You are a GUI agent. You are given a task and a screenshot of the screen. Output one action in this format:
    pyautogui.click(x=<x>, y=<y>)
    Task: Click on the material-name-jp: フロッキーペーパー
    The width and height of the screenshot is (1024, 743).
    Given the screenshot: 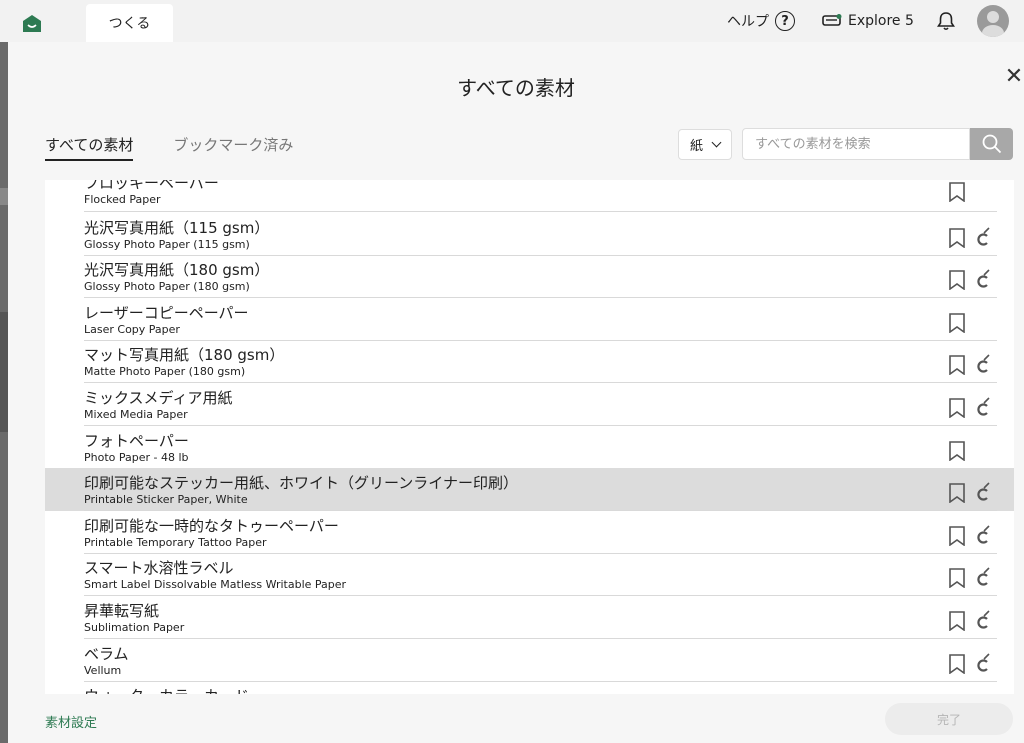 What is the action you would take?
    pyautogui.click(x=151, y=186)
    